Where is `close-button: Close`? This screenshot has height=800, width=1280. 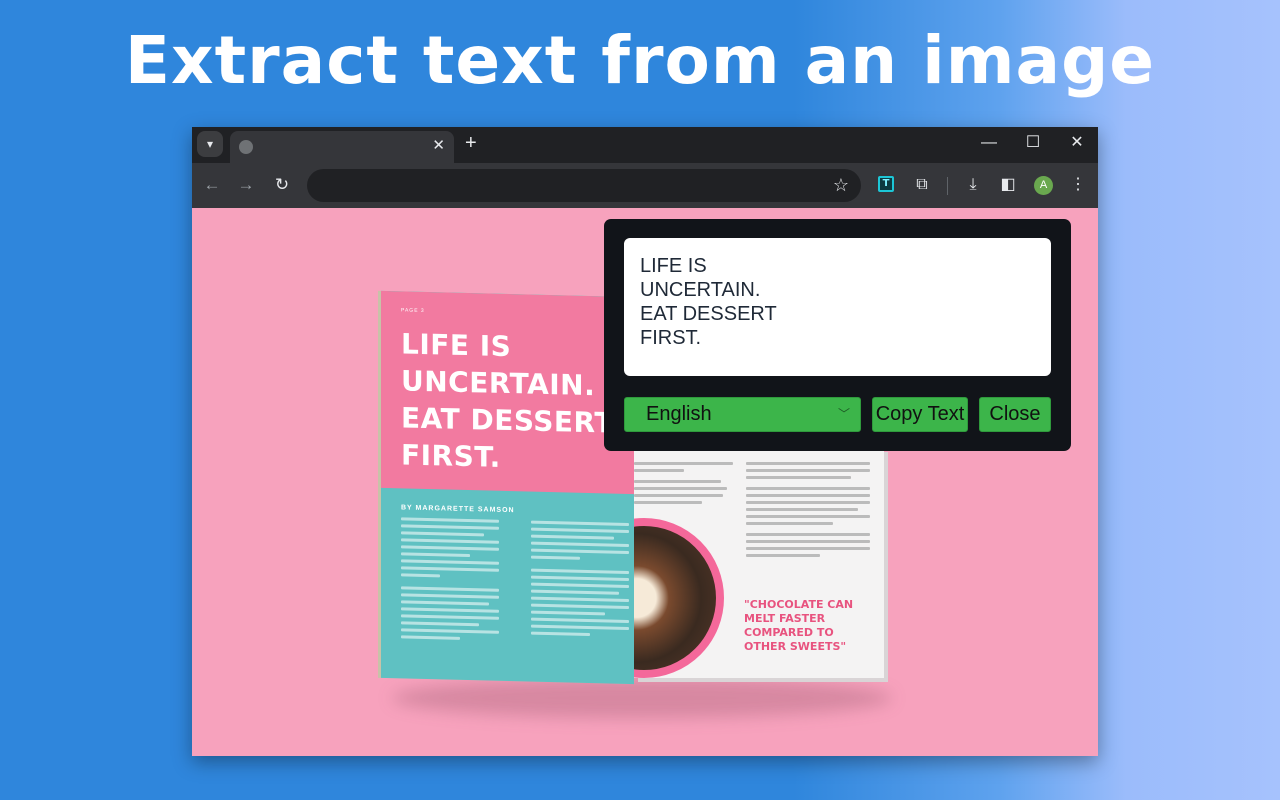
close-button: Close is located at coordinates (1015, 414).